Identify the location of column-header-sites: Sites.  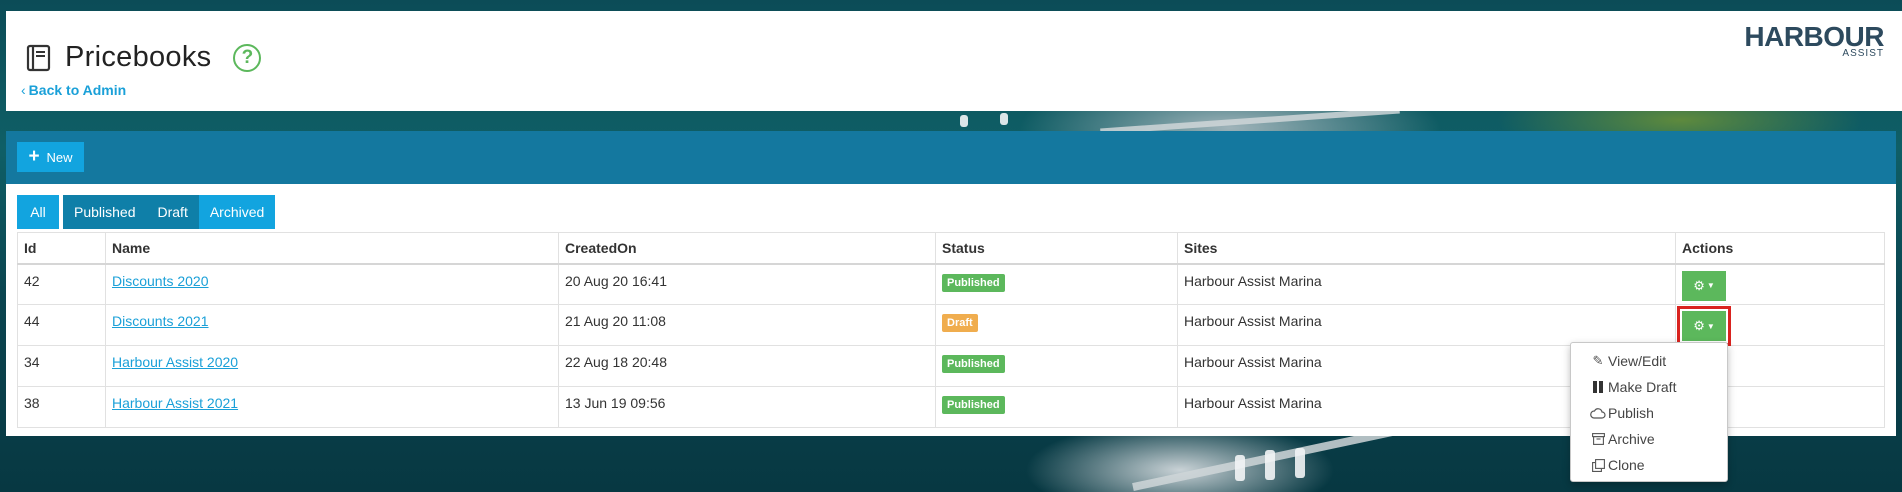
(1426, 248).